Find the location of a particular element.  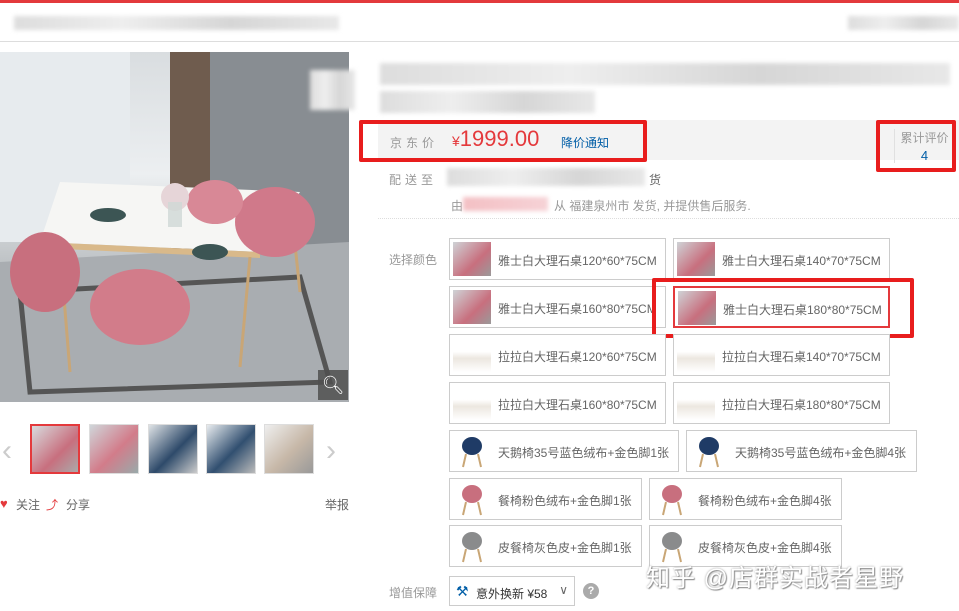

color-option-label: 天鹅椅35号蓝色绒布+金色脚1张 is located at coordinates (584, 453).